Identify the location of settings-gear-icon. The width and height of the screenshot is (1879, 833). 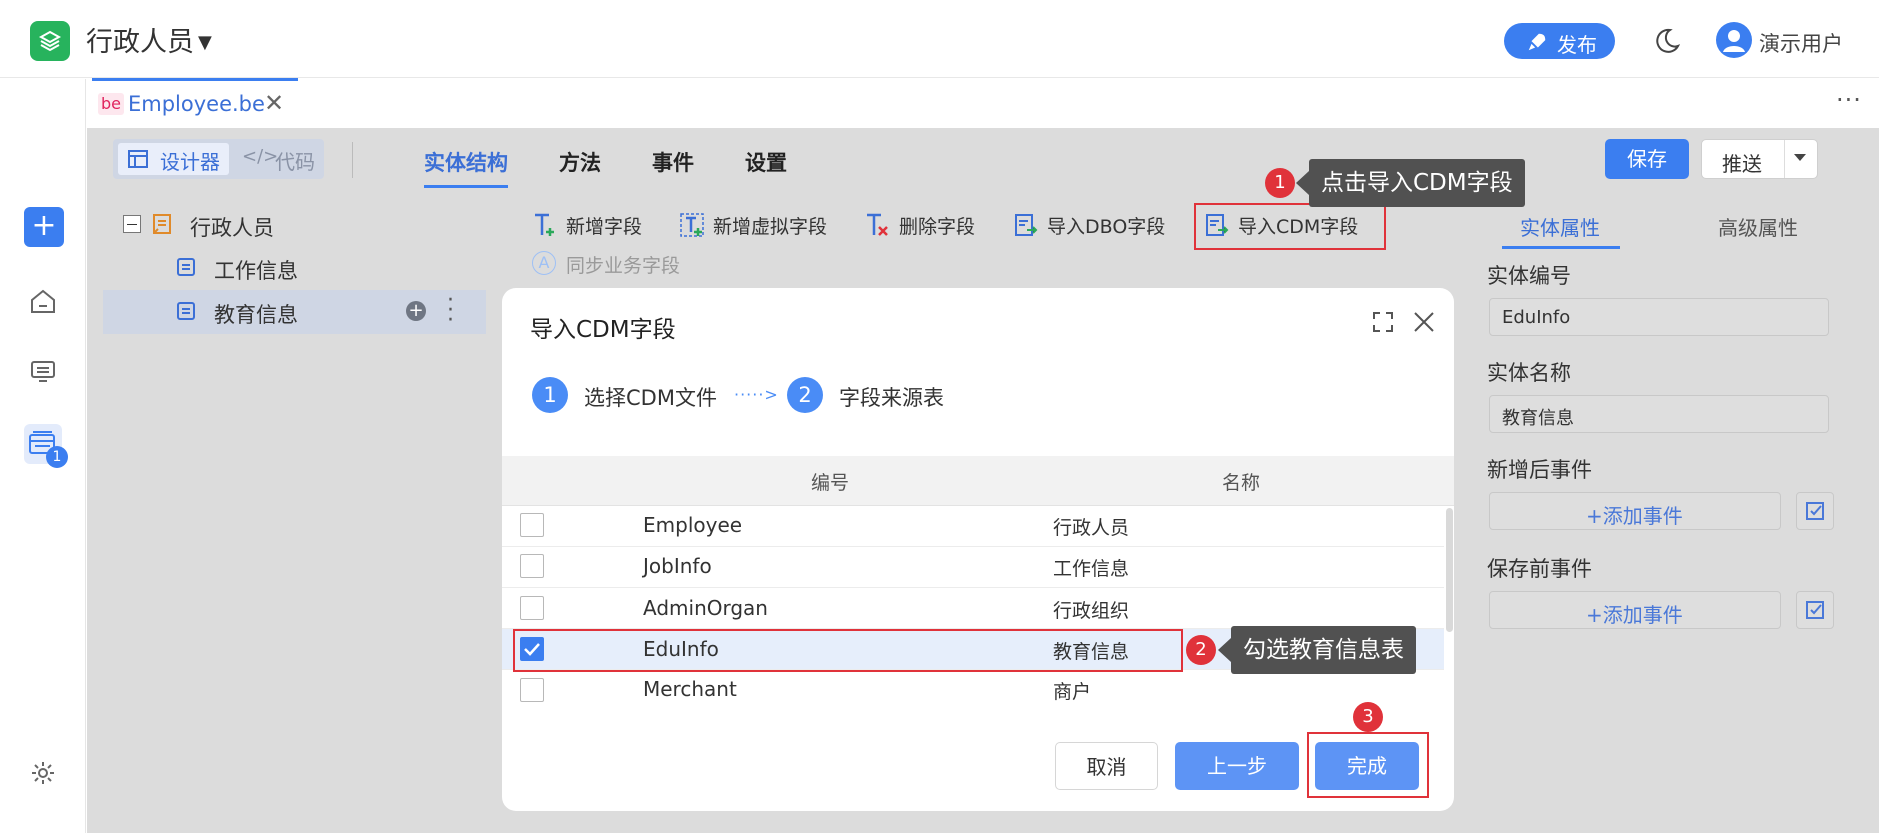
(43, 775).